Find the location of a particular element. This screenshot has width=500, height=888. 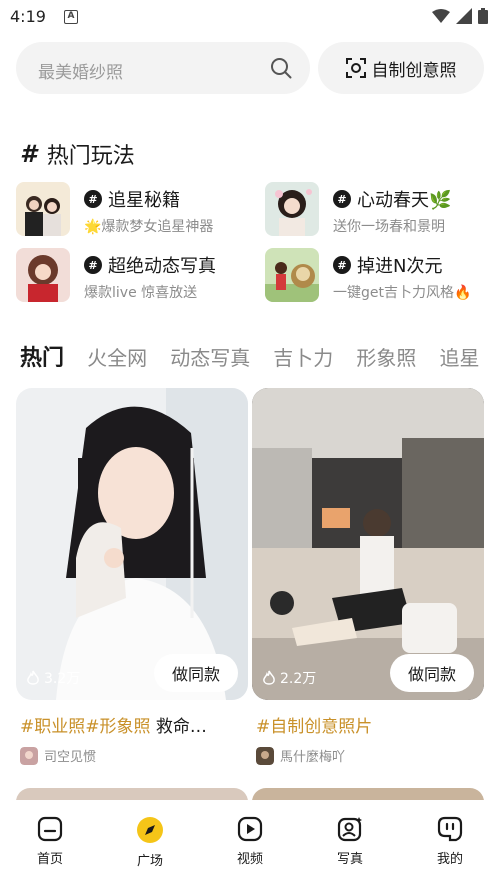

play-item-dynamic-portrait: # 超绝动态写真 爆款live 惊喜放送 is located at coordinates (131, 276).